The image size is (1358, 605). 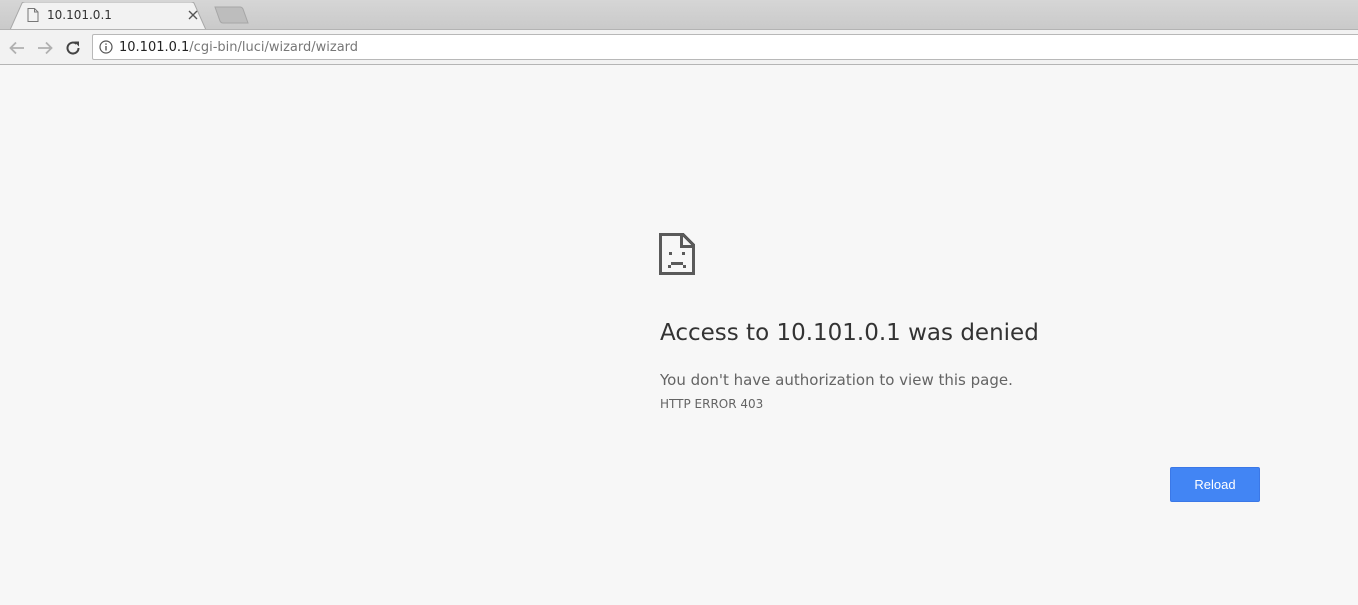 What do you see at coordinates (232, 15) in the screenshot?
I see `new-tab-button` at bounding box center [232, 15].